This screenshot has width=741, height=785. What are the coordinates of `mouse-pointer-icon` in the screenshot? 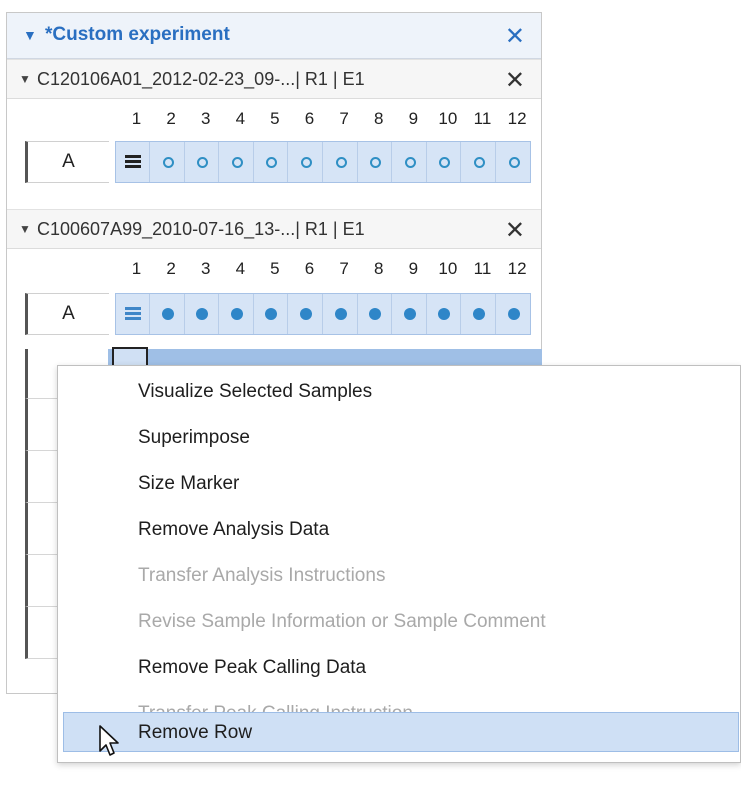 It's located at (109, 740).